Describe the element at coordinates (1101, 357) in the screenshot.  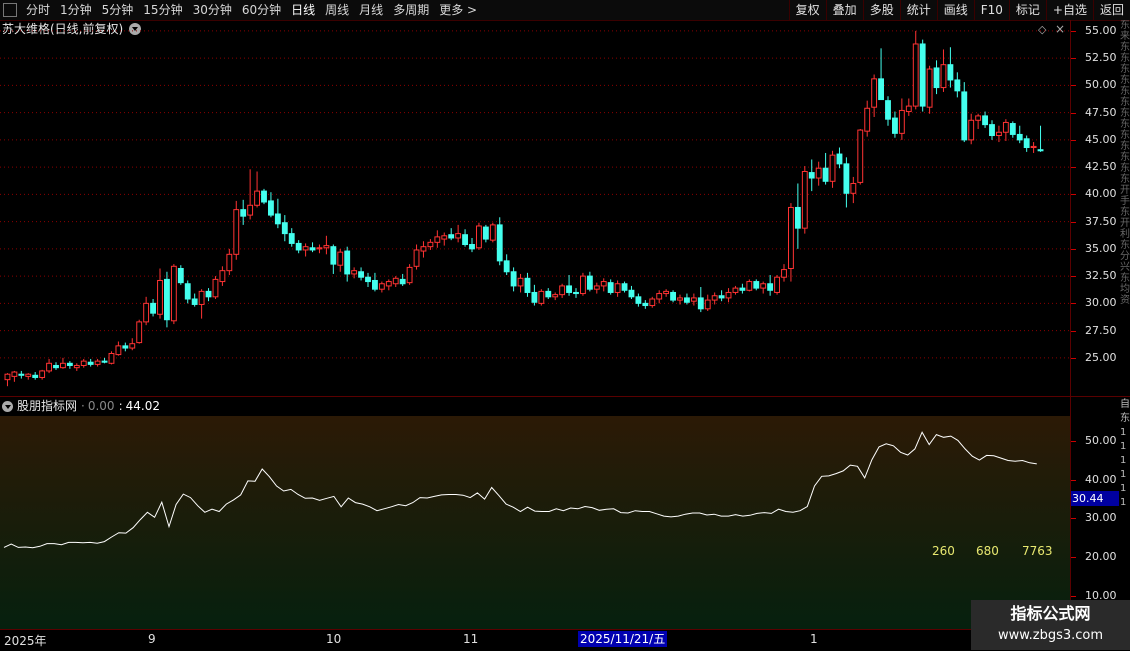
I see `price-tick-label: 25.00` at that location.